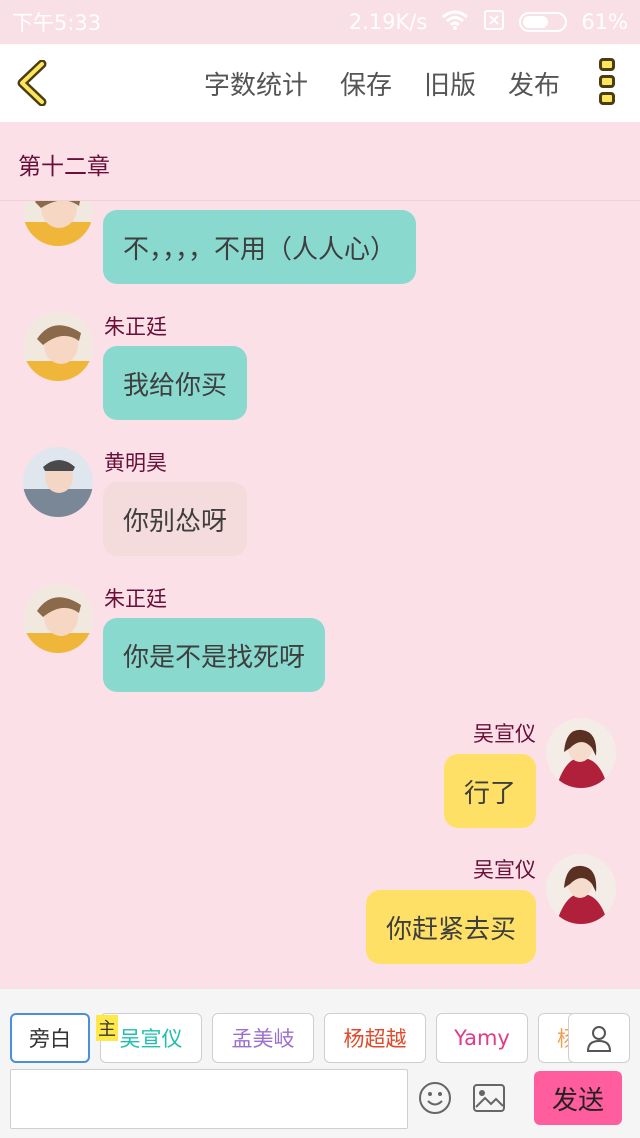 This screenshot has height=1138, width=640. I want to click on message-bubble: 我给你买, so click(175, 383).